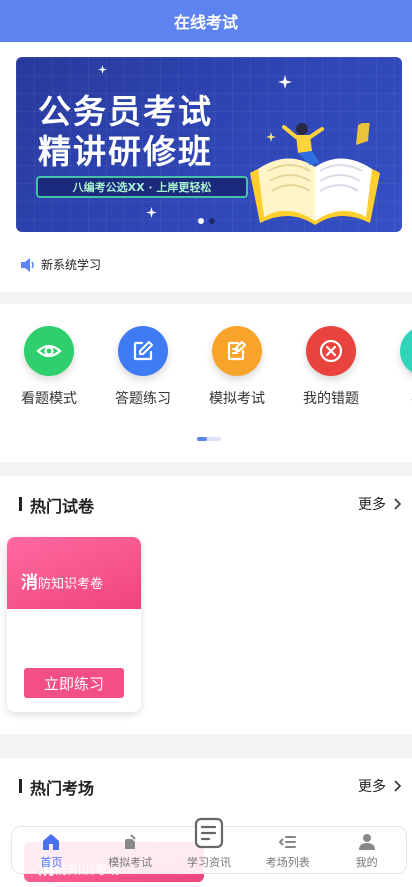 This screenshot has height=887, width=412. I want to click on banner-title-line2: 精讲研修班, so click(125, 151).